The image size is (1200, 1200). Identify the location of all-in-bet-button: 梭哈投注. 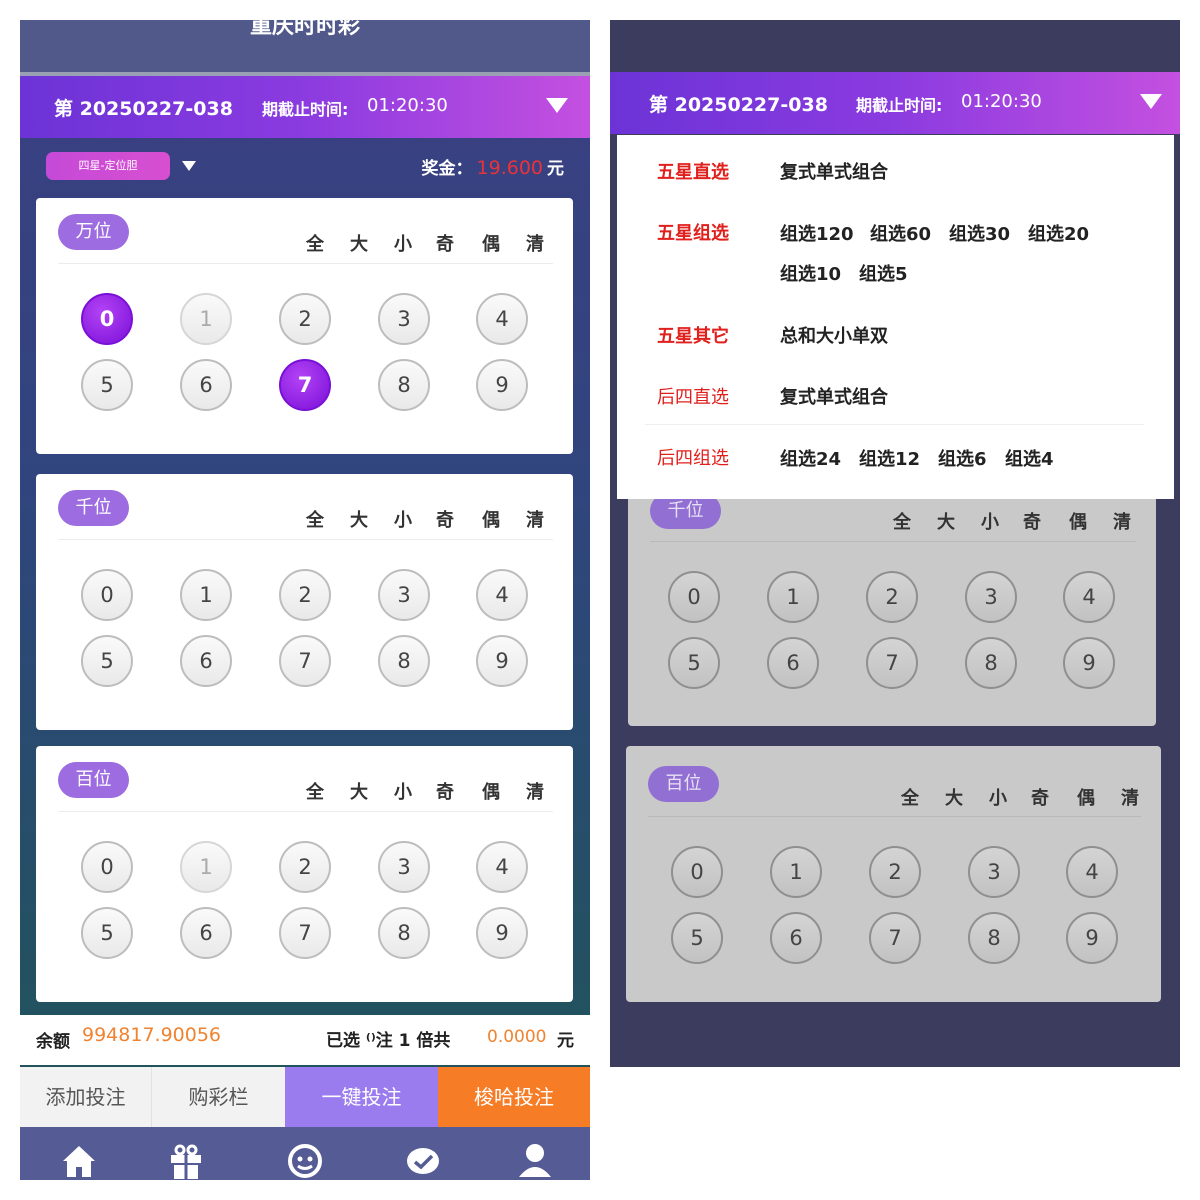
(514, 1097).